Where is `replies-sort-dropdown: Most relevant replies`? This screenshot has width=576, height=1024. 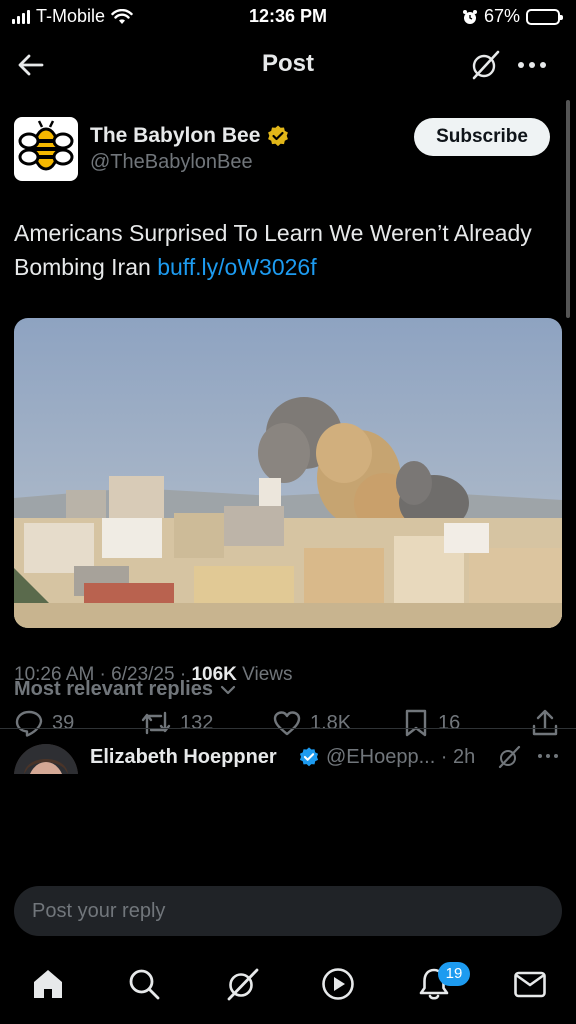
replies-sort-dropdown: Most relevant replies is located at coordinates (125, 689).